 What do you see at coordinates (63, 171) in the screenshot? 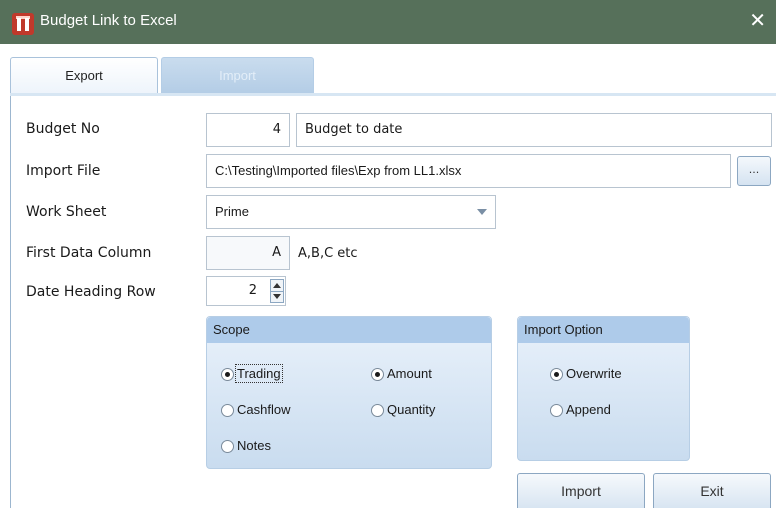
I see `import-file-label: Import File` at bounding box center [63, 171].